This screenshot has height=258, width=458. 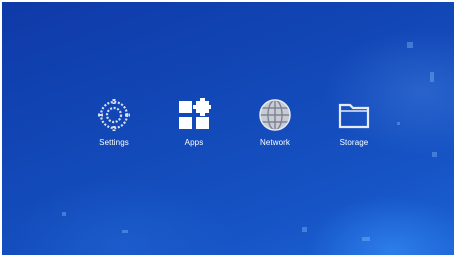 I want to click on menu-item-network: Network, so click(x=275, y=126).